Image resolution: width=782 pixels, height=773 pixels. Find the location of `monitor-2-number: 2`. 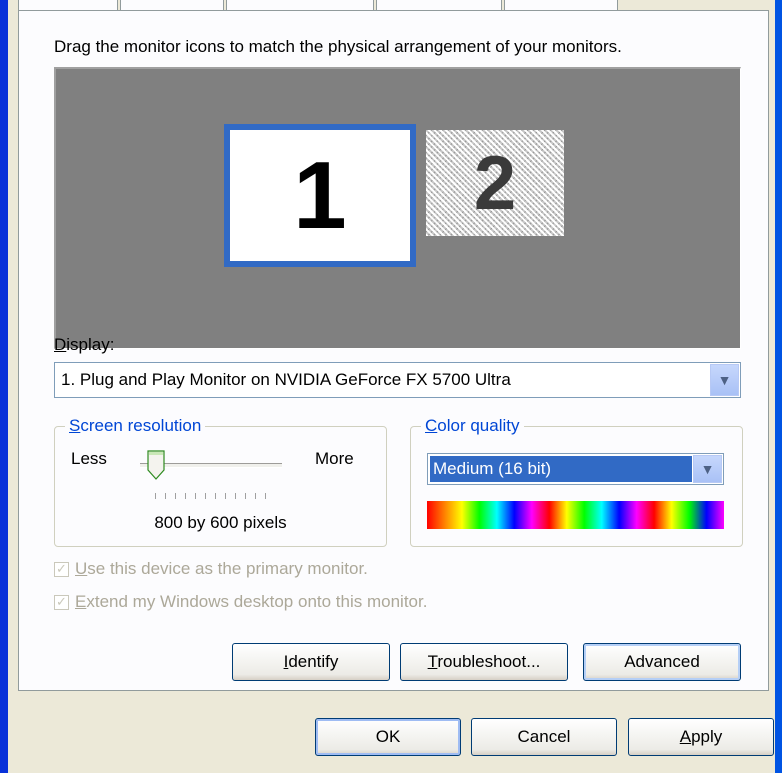

monitor-2-number: 2 is located at coordinates (495, 183).